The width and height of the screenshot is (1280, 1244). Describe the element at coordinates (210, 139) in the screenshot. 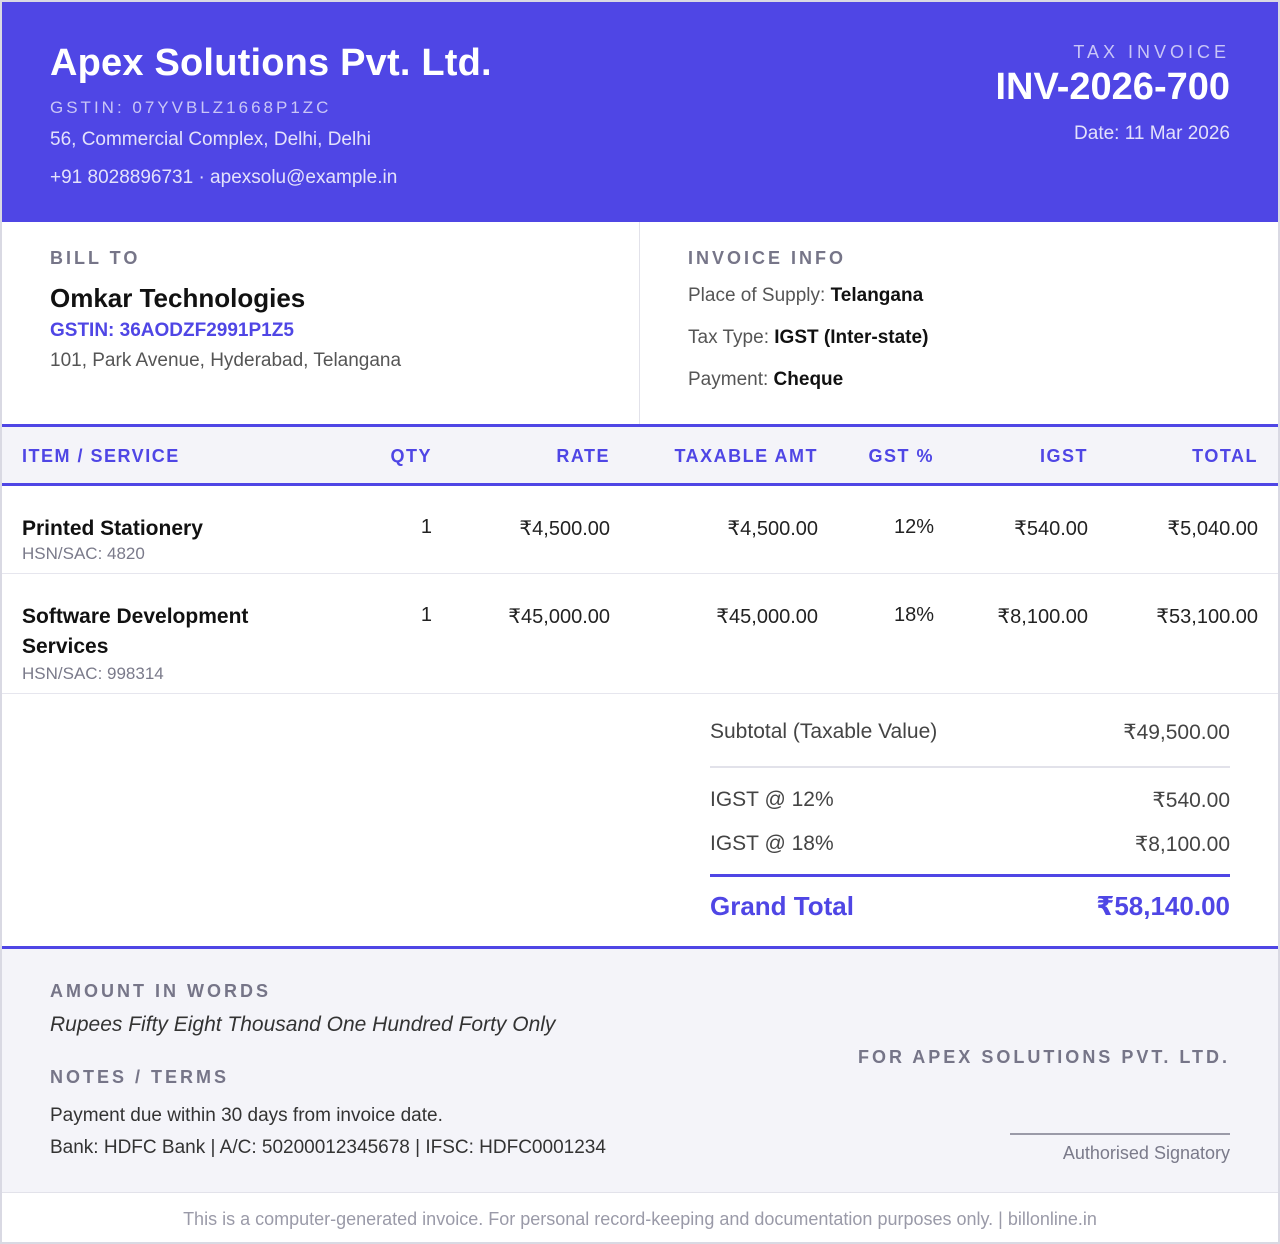

I see `seller-address: 56, Commercial Complex, Delhi, Delhi` at that location.